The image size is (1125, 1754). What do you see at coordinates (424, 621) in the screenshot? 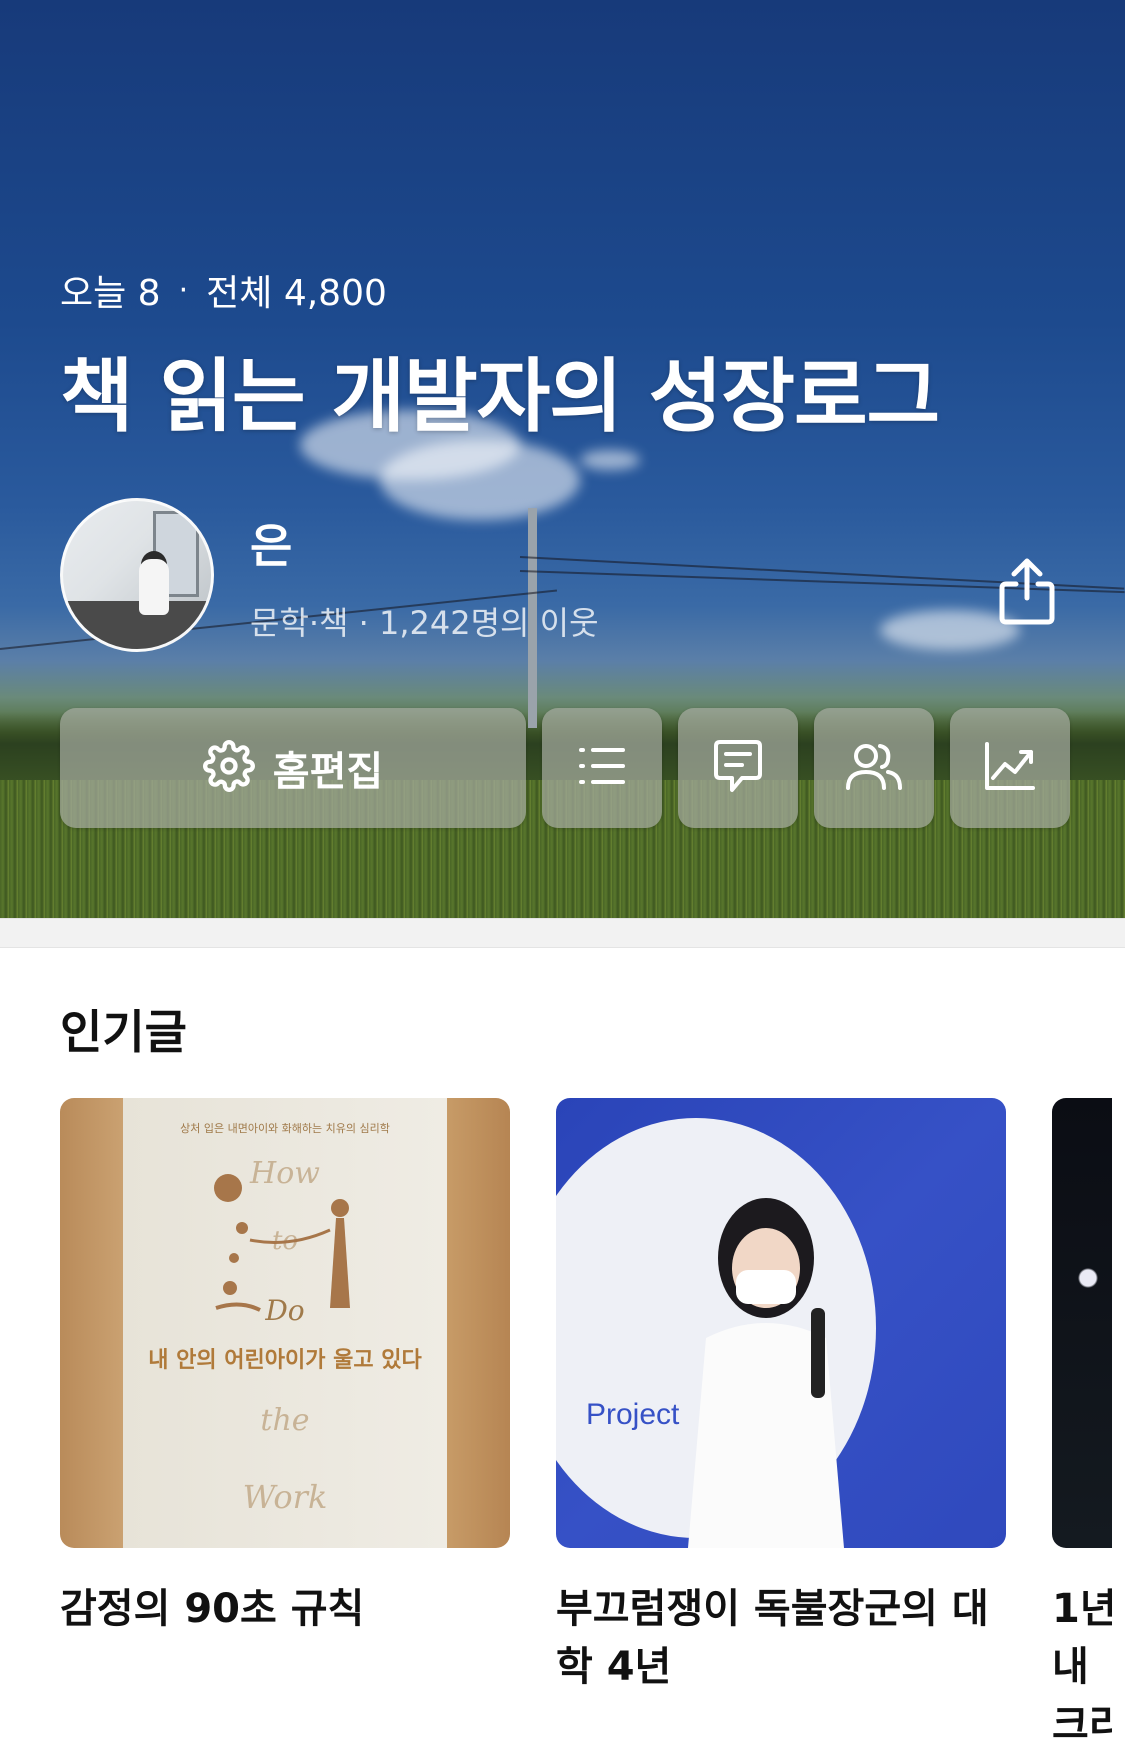
I see `blog-category-neighbors: 문학·책 · 1,242명의 이웃` at bounding box center [424, 621].